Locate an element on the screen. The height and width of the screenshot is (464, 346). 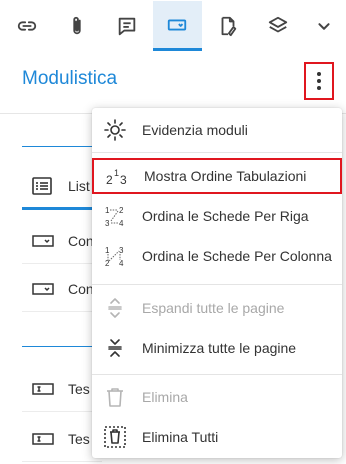
menu-item-label: Espandi tutte le pagine is located at coordinates (213, 308).